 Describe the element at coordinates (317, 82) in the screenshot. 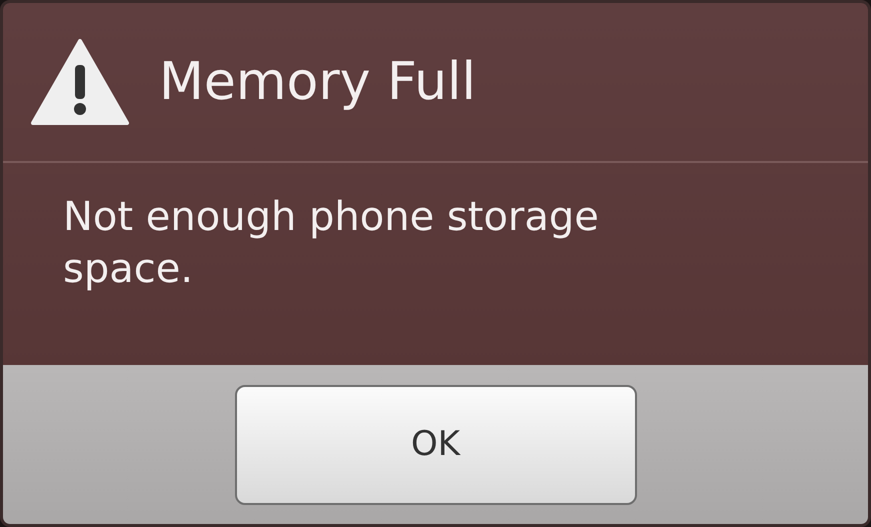

I see `dialog-title: Memory Full` at that location.